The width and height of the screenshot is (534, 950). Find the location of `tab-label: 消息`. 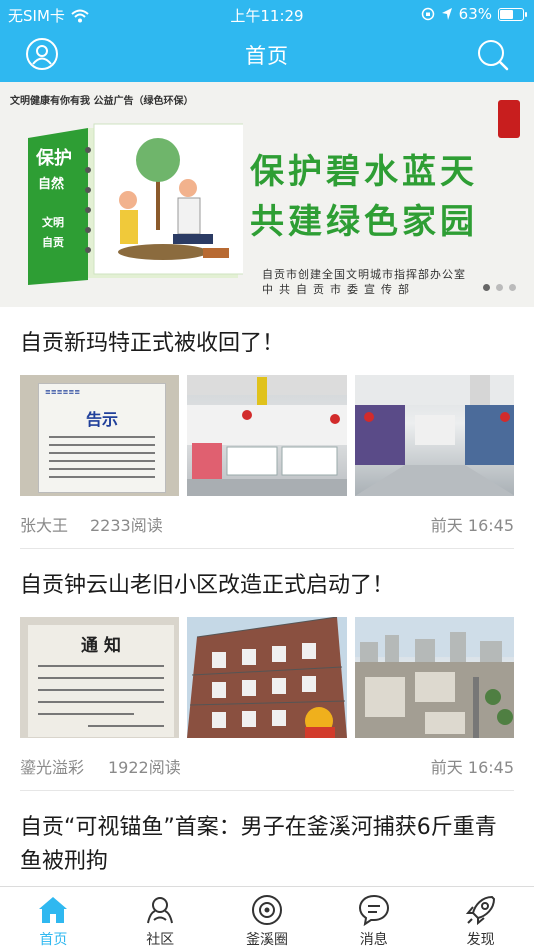

tab-label: 消息 is located at coordinates (373, 940).